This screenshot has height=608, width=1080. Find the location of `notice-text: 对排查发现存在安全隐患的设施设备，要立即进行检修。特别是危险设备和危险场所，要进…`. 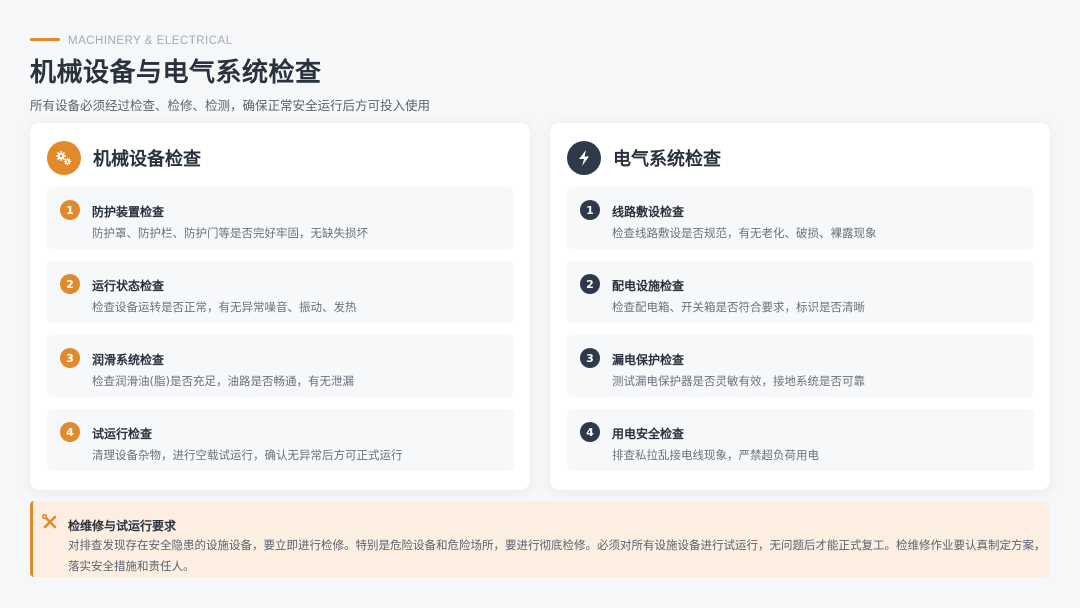

notice-text: 对排查发现存在安全隐患的设施设备，要立即进行检修。特别是危险设备和危险场所，要进… is located at coordinates (557, 555).